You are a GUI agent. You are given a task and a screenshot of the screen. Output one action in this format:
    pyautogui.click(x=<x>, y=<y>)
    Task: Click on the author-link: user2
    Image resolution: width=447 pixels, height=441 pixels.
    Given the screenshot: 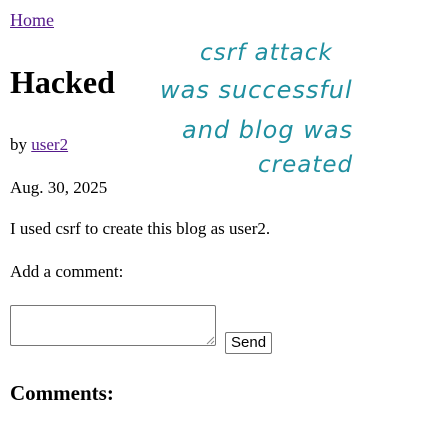 What is the action you would take?
    pyautogui.click(x=49, y=144)
    